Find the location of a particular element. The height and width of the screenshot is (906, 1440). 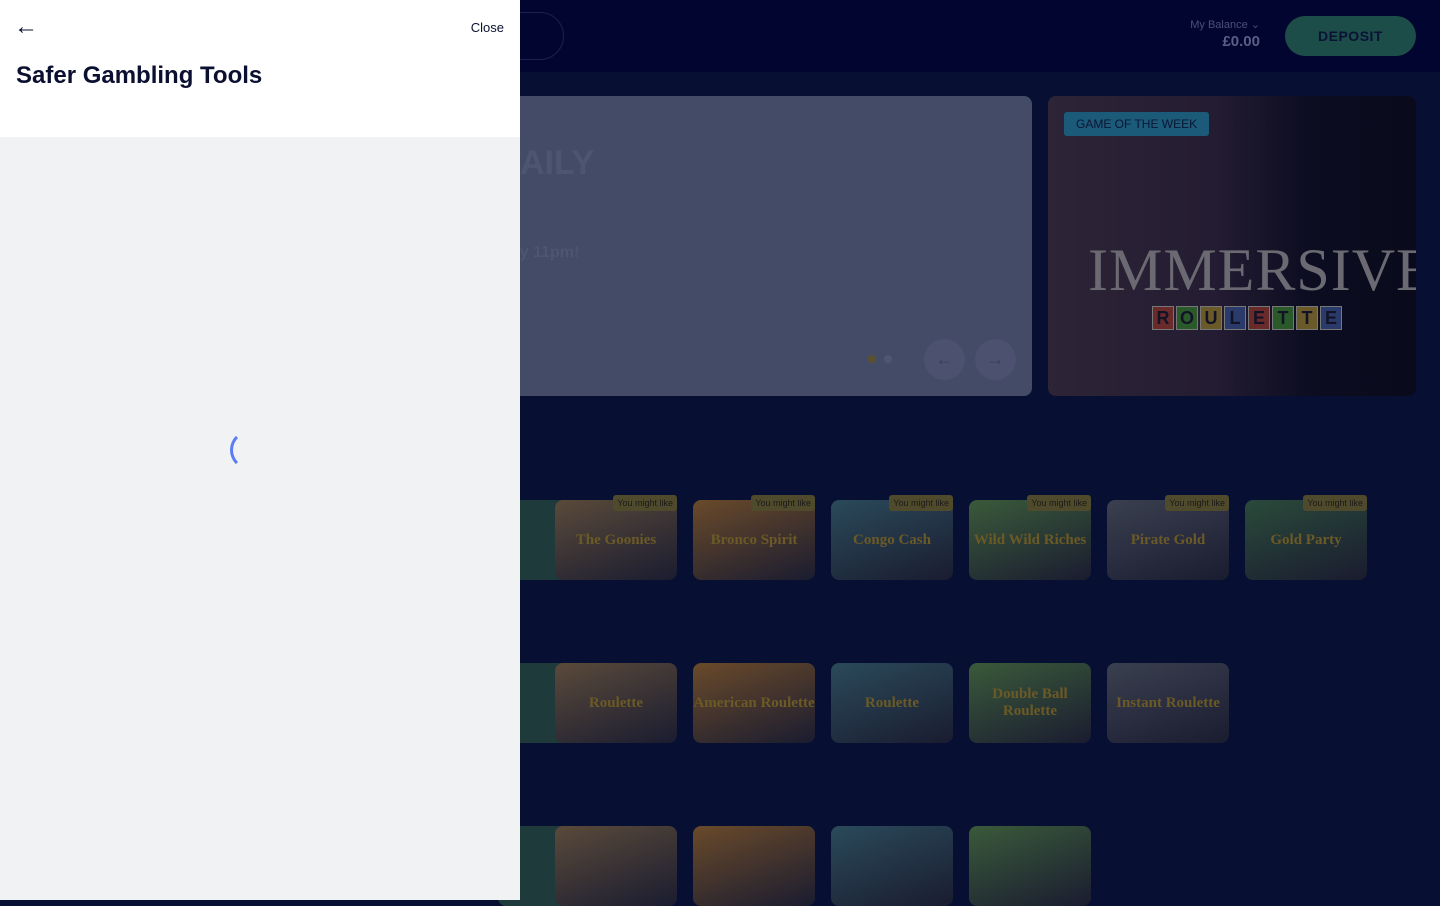

game-title: American Roulette is located at coordinates (754, 702).